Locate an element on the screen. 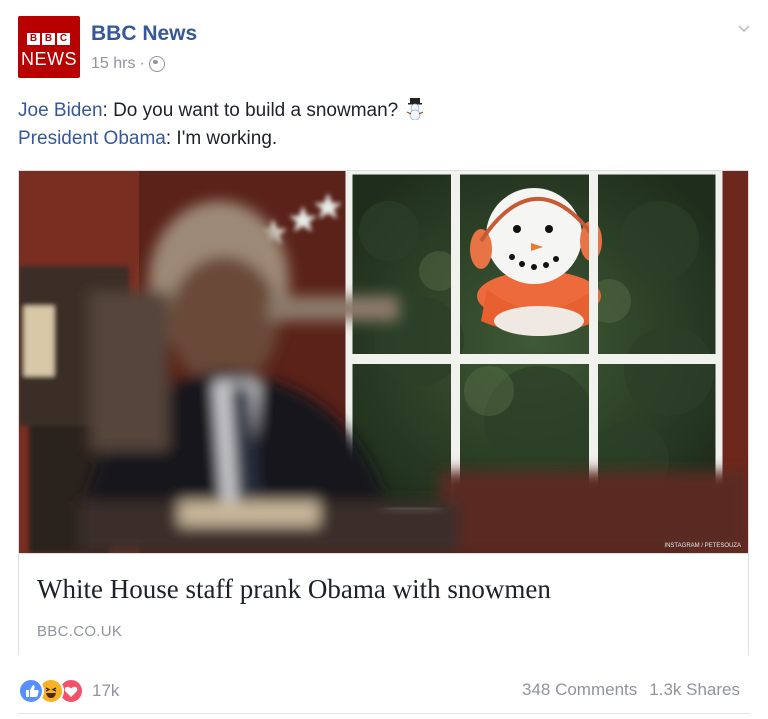 The image size is (768, 719). caption-text-2: : I'm working. is located at coordinates (221, 138).